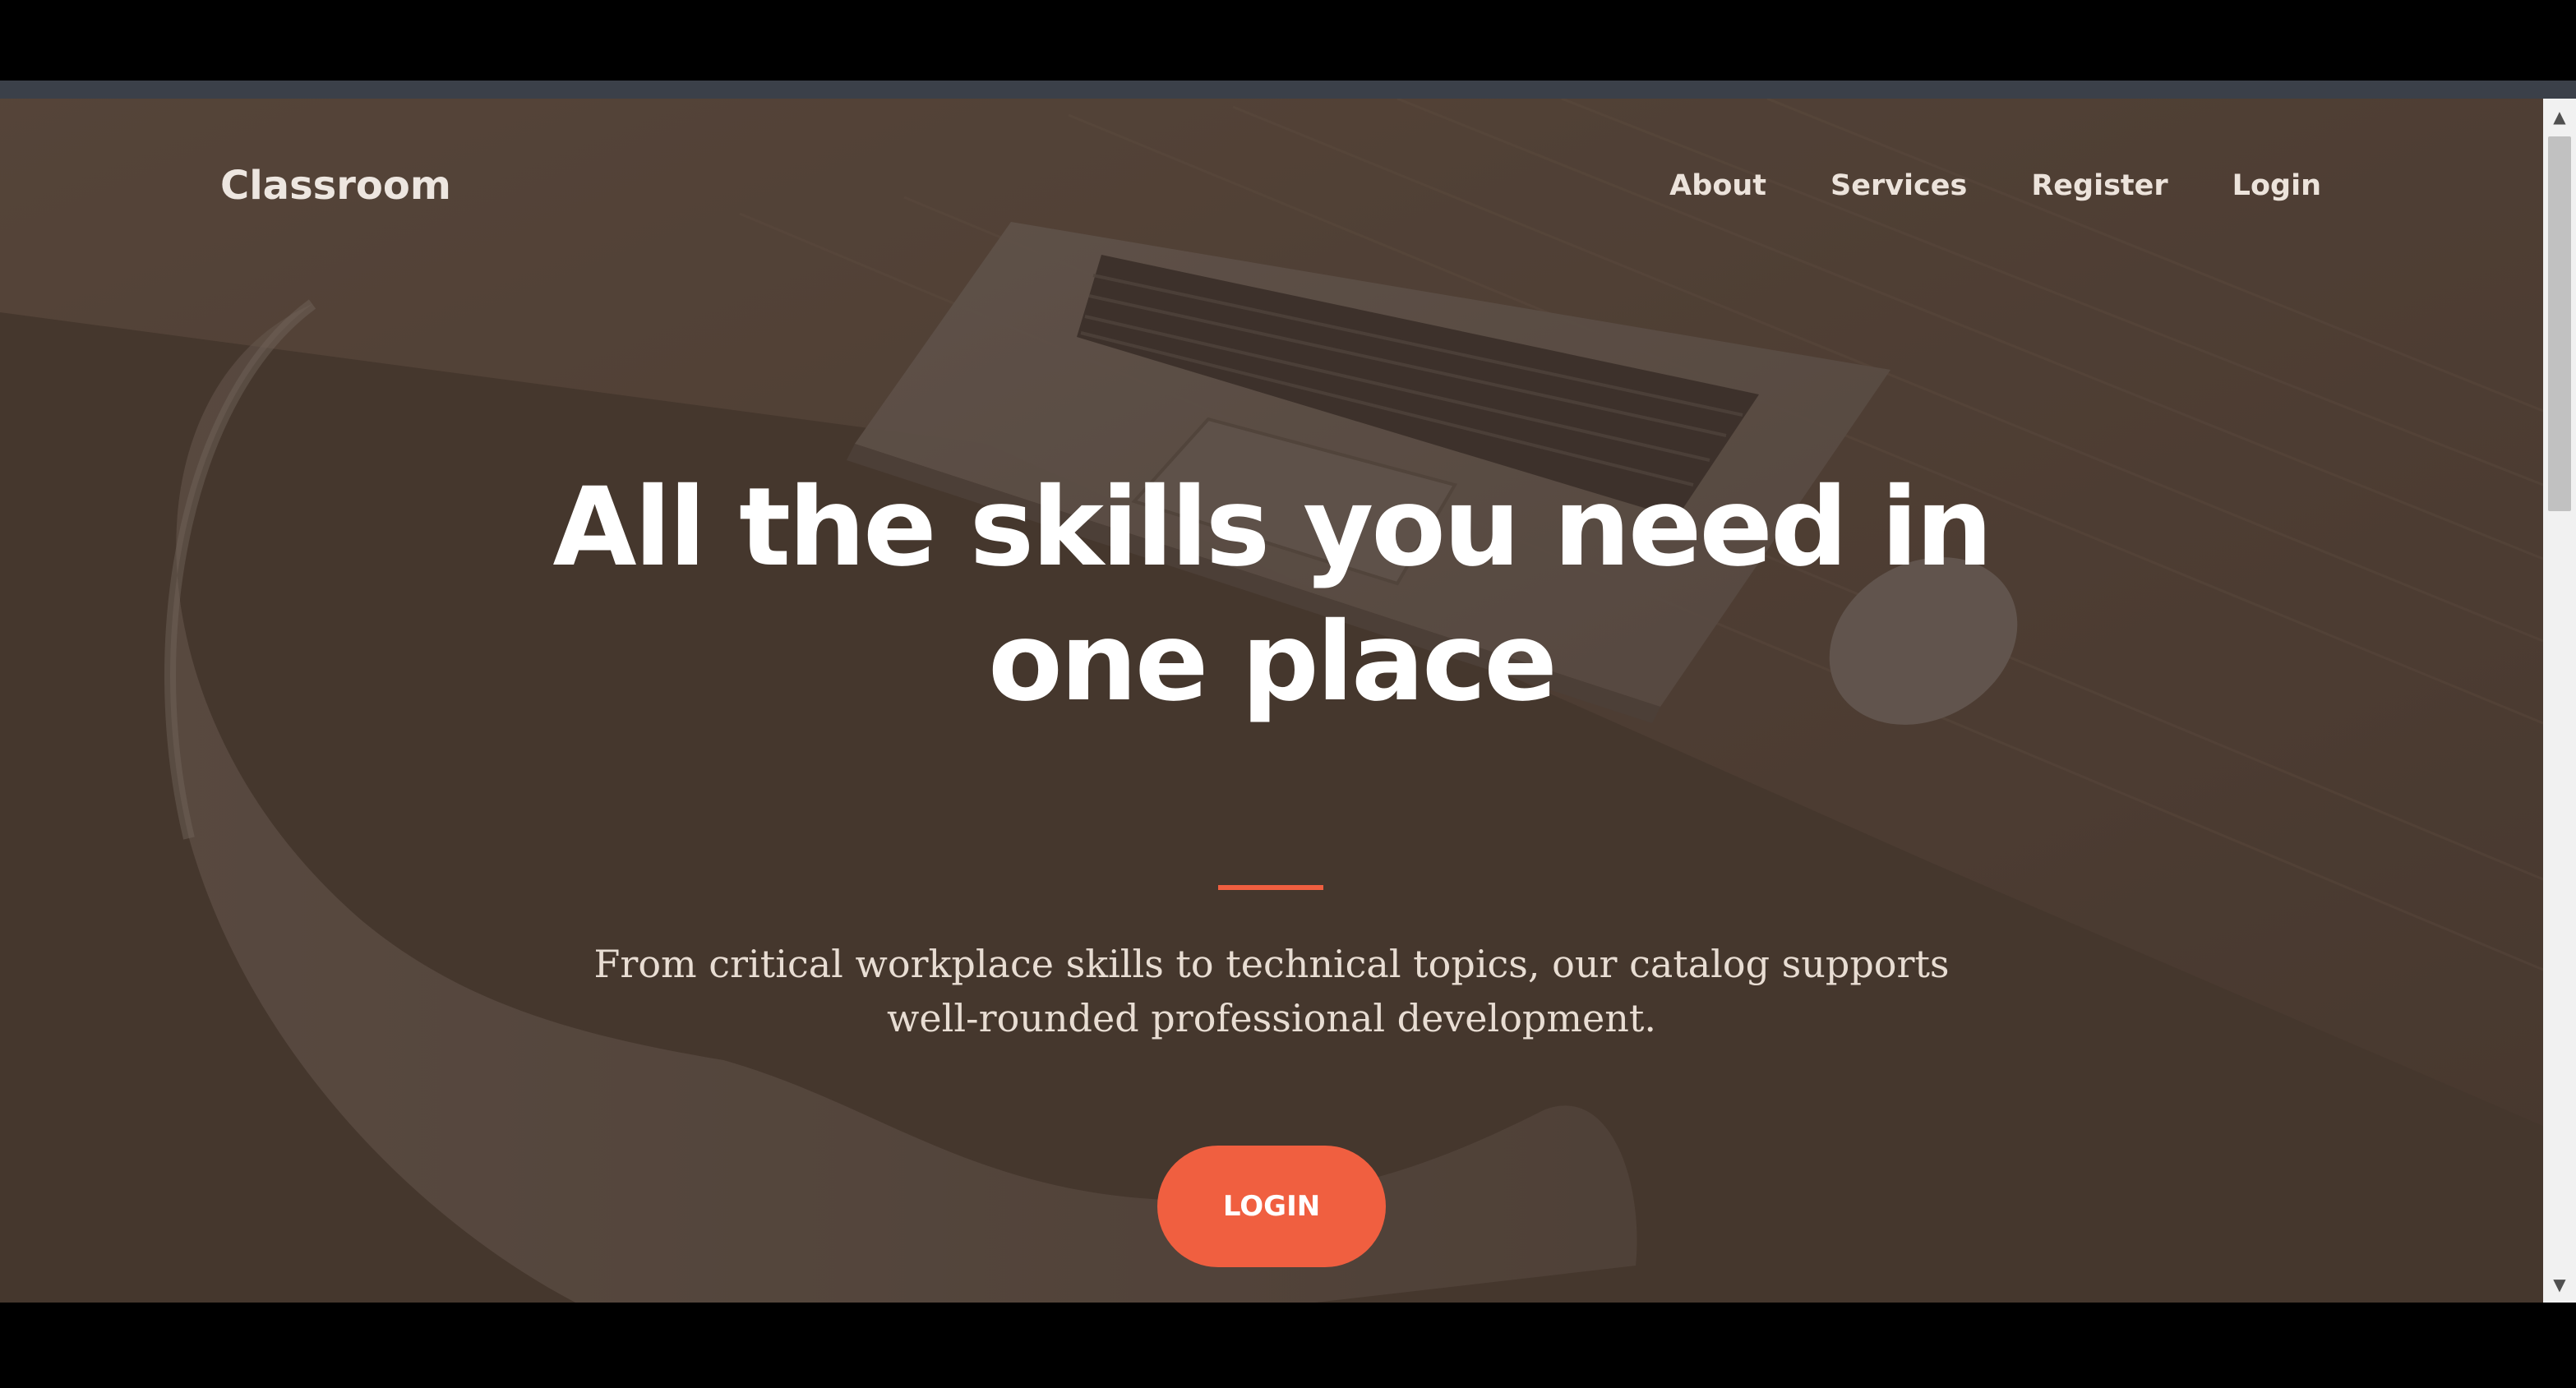  Describe the element at coordinates (1718, 185) in the screenshot. I see `nav-link-about: About` at that location.